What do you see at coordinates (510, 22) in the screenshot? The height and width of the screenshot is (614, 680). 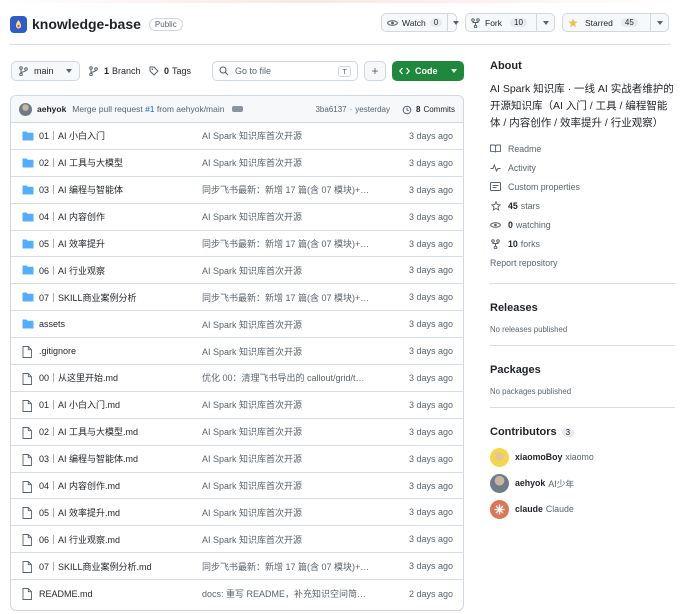 I see `fork-button: Fork 10` at bounding box center [510, 22].